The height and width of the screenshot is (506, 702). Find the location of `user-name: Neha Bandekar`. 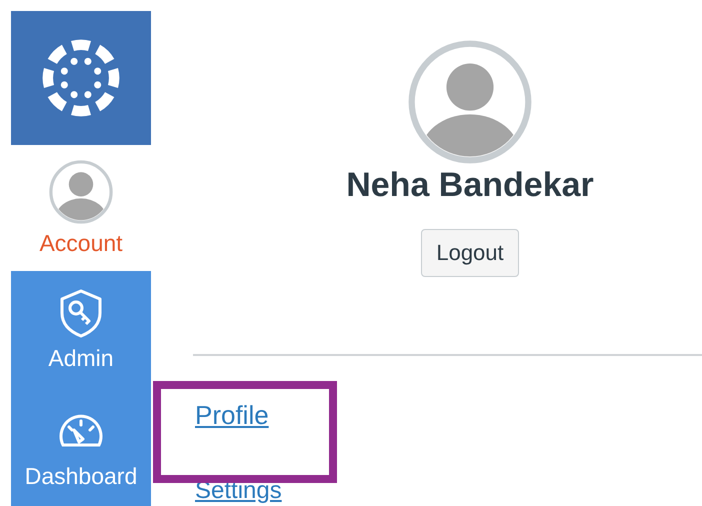

user-name: Neha Bandekar is located at coordinates (470, 185).